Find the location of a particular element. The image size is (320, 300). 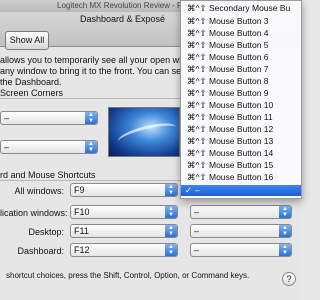

application-windows-key-popup: F10 ▲ ▼ is located at coordinates (124, 212).